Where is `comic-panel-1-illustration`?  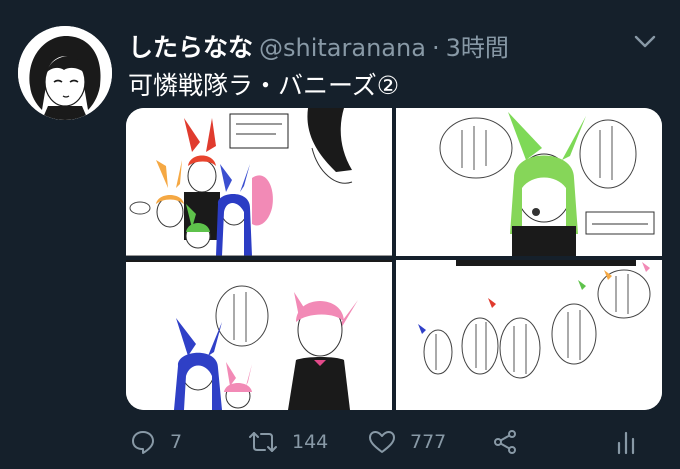 comic-panel-1-illustration is located at coordinates (259, 182).